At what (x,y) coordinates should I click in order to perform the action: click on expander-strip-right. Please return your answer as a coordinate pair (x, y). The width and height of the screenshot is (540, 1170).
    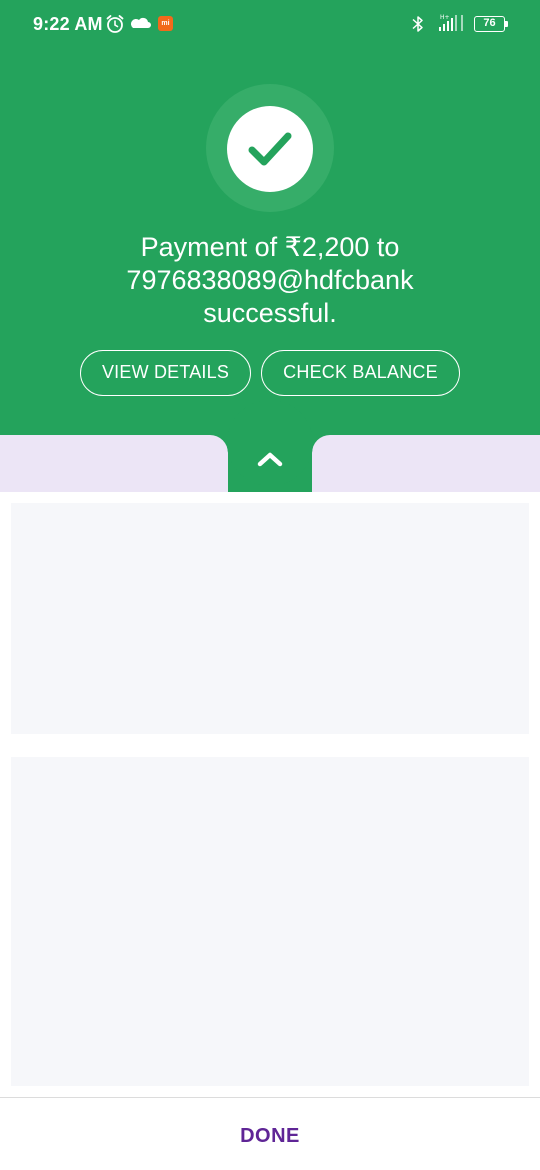
    Looking at the image, I should click on (426, 463).